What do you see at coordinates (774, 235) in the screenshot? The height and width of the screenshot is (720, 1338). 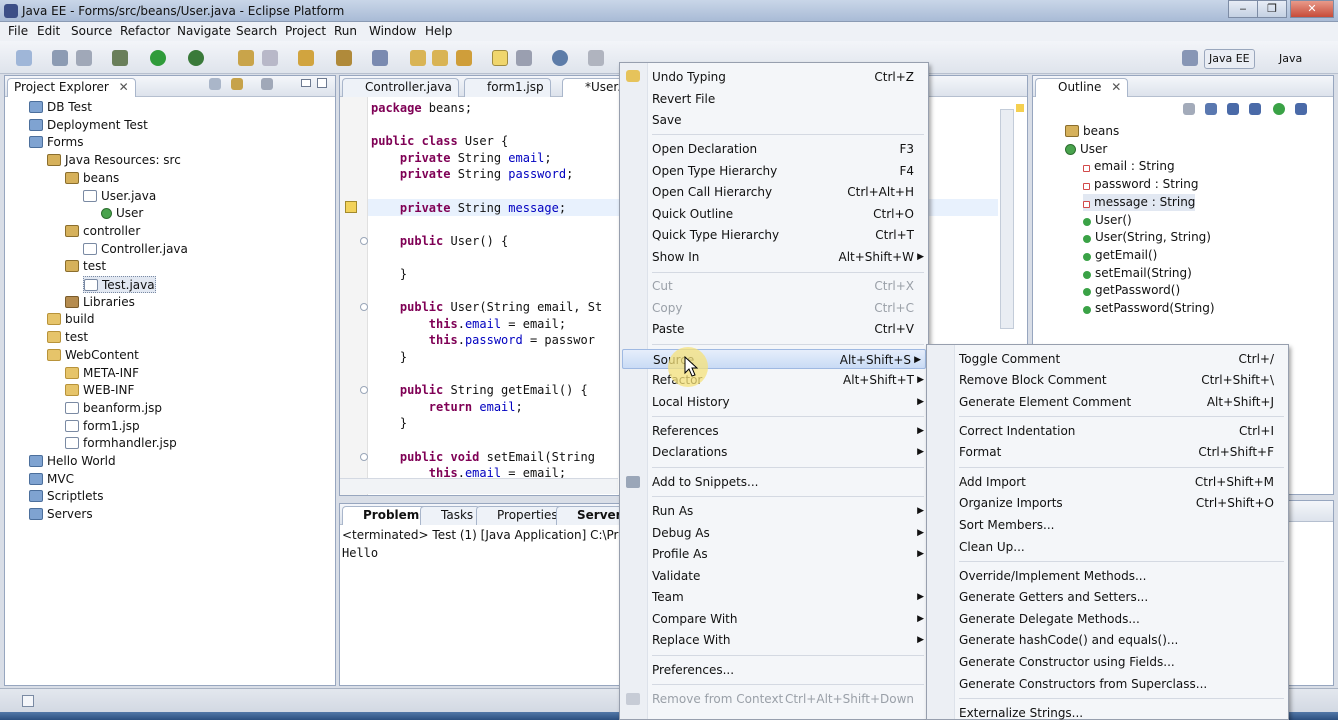 I see `menu-item-quick-type-hierarchy: Quick Type Hierarchy Ctrl+T` at bounding box center [774, 235].